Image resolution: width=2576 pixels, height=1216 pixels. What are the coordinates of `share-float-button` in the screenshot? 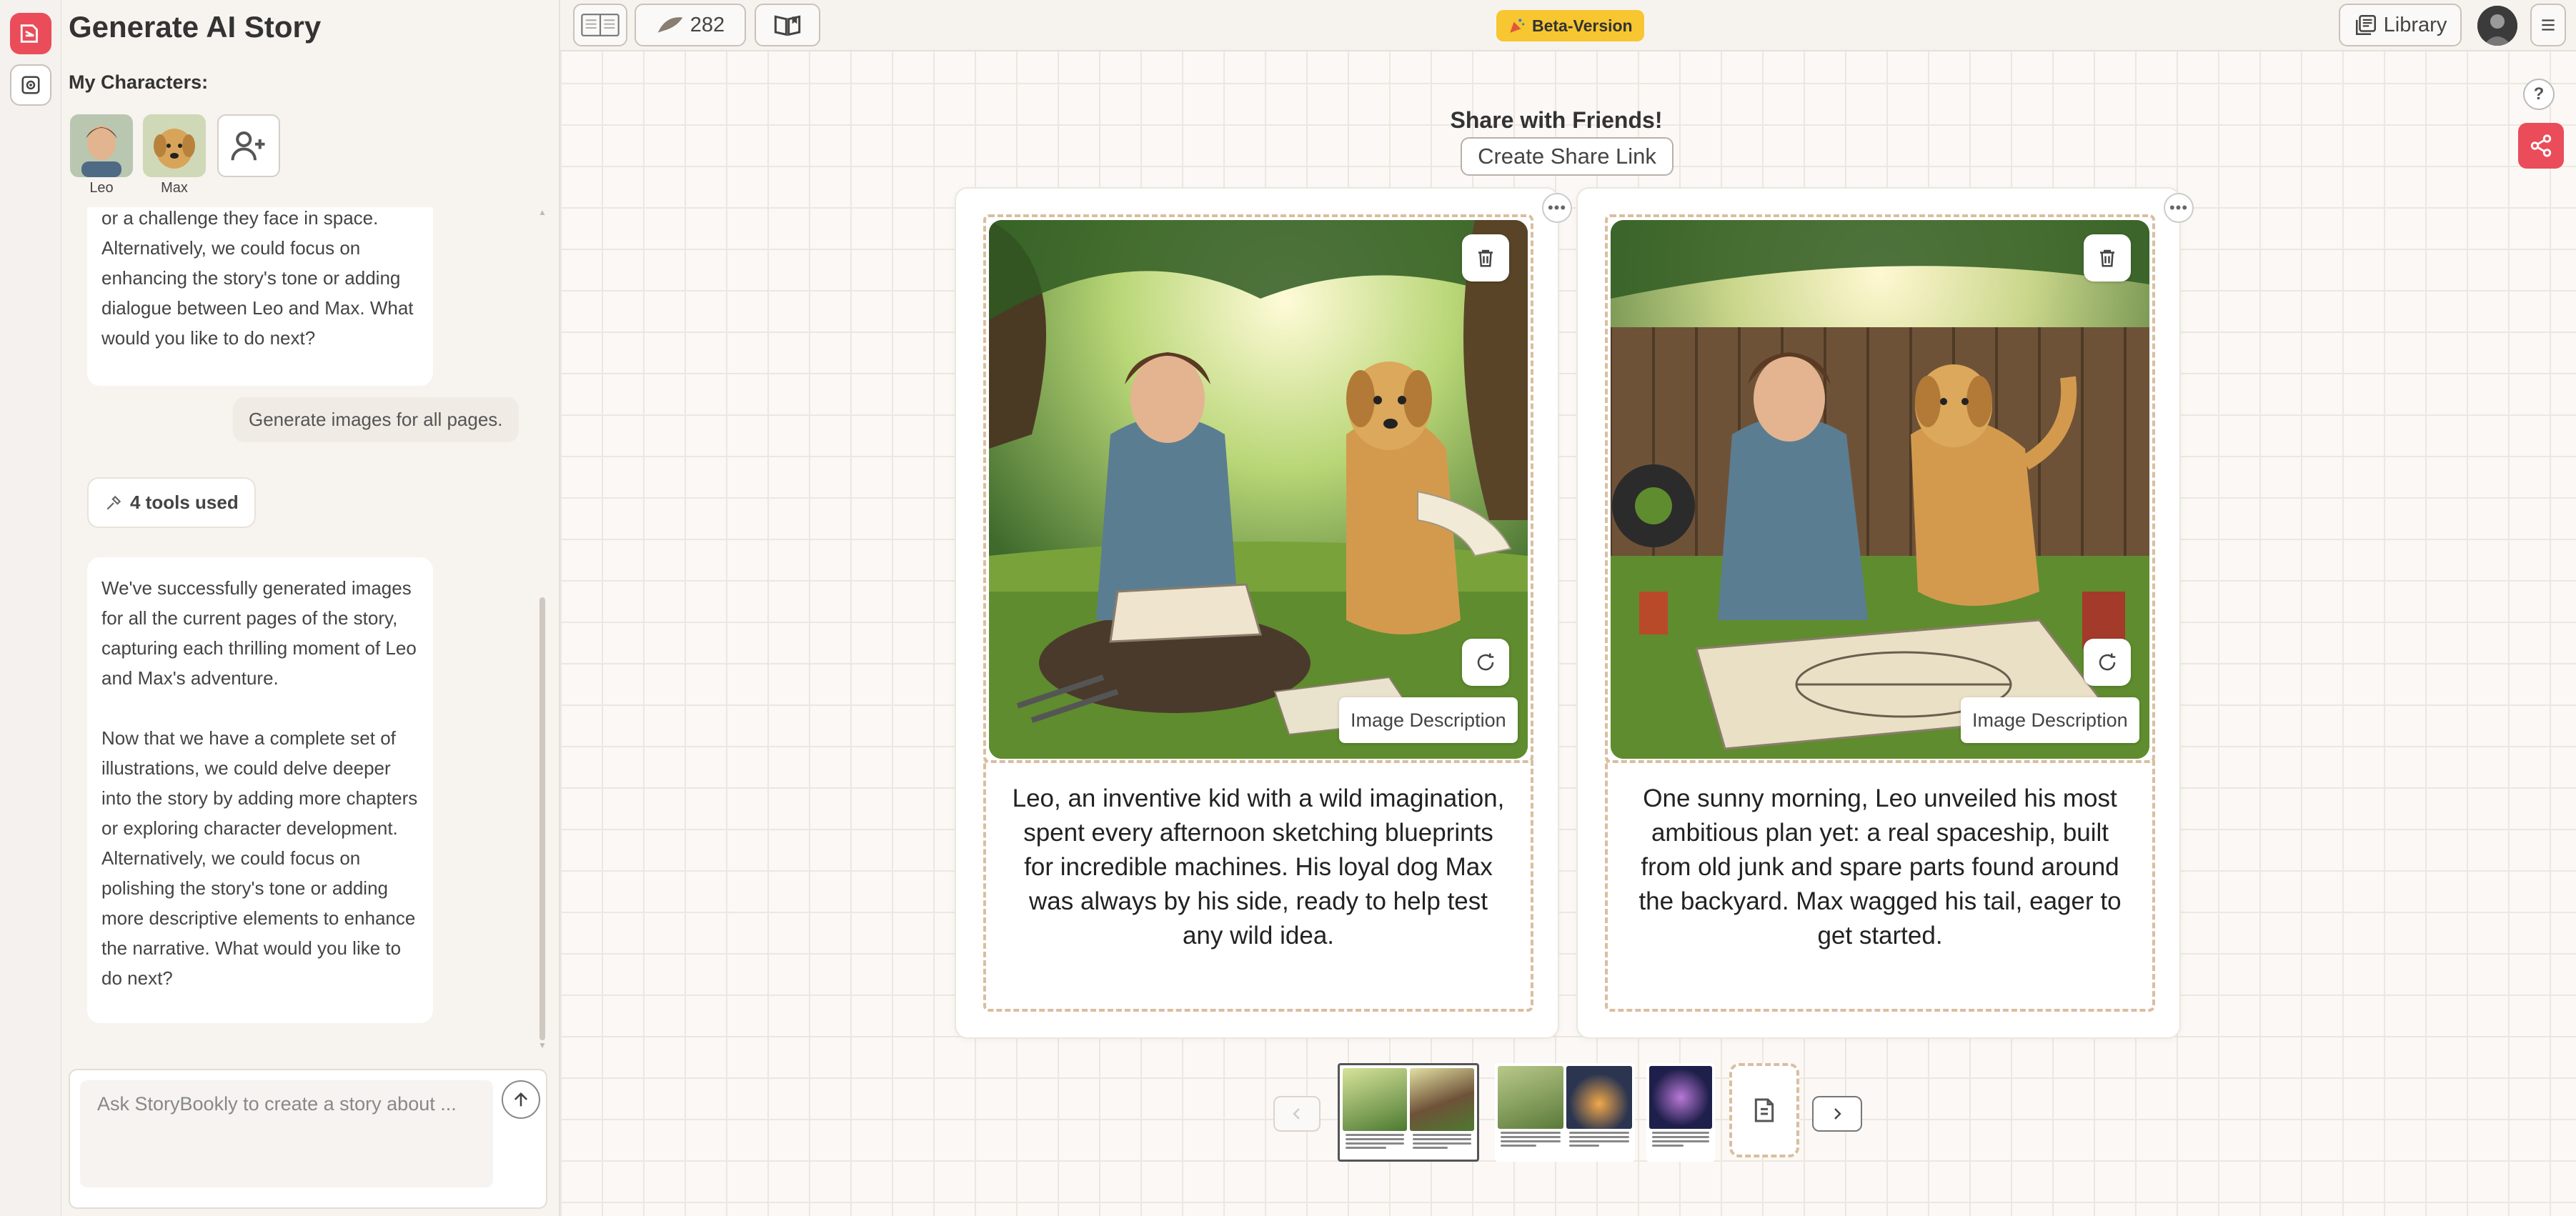 It's located at (2541, 146).